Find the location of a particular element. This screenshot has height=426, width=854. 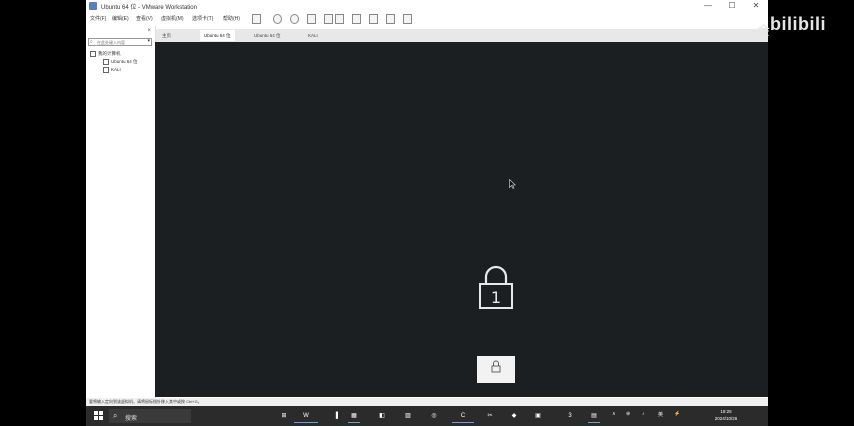

taskbar-app-browser: ◎ is located at coordinates (434, 416).